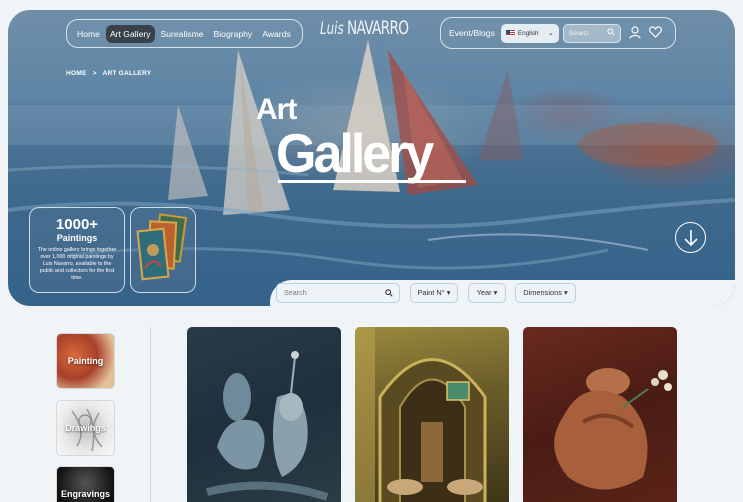  I want to click on site-logo: Luis NAVARRO, so click(372, 30).